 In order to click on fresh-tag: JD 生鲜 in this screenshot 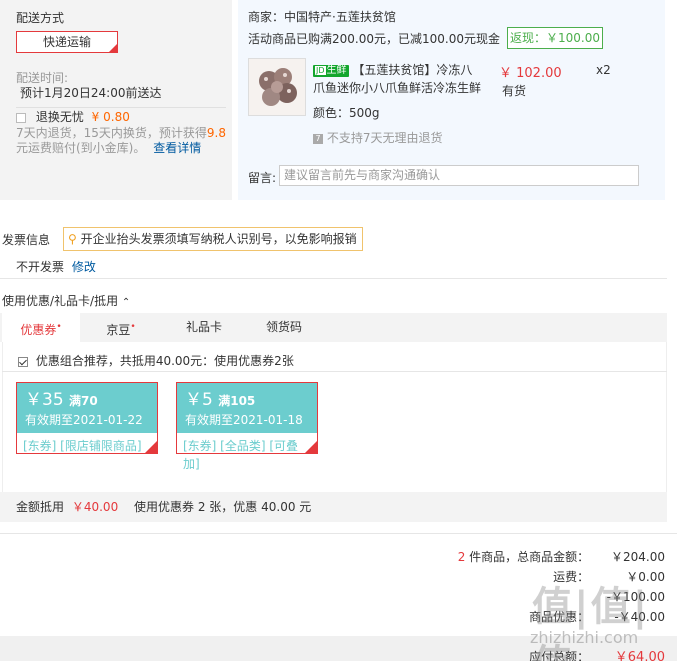, I will do `click(331, 71)`.